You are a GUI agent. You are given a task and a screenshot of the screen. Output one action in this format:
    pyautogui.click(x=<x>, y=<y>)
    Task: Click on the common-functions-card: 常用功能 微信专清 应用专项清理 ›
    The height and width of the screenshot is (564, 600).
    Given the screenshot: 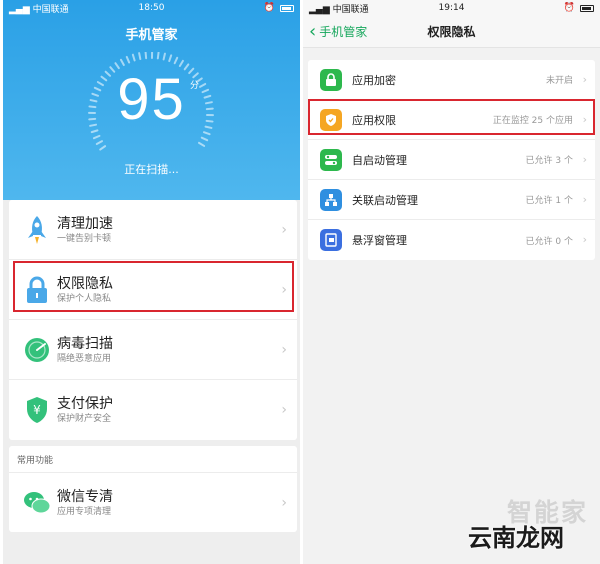 What is the action you would take?
    pyautogui.click(x=153, y=489)
    